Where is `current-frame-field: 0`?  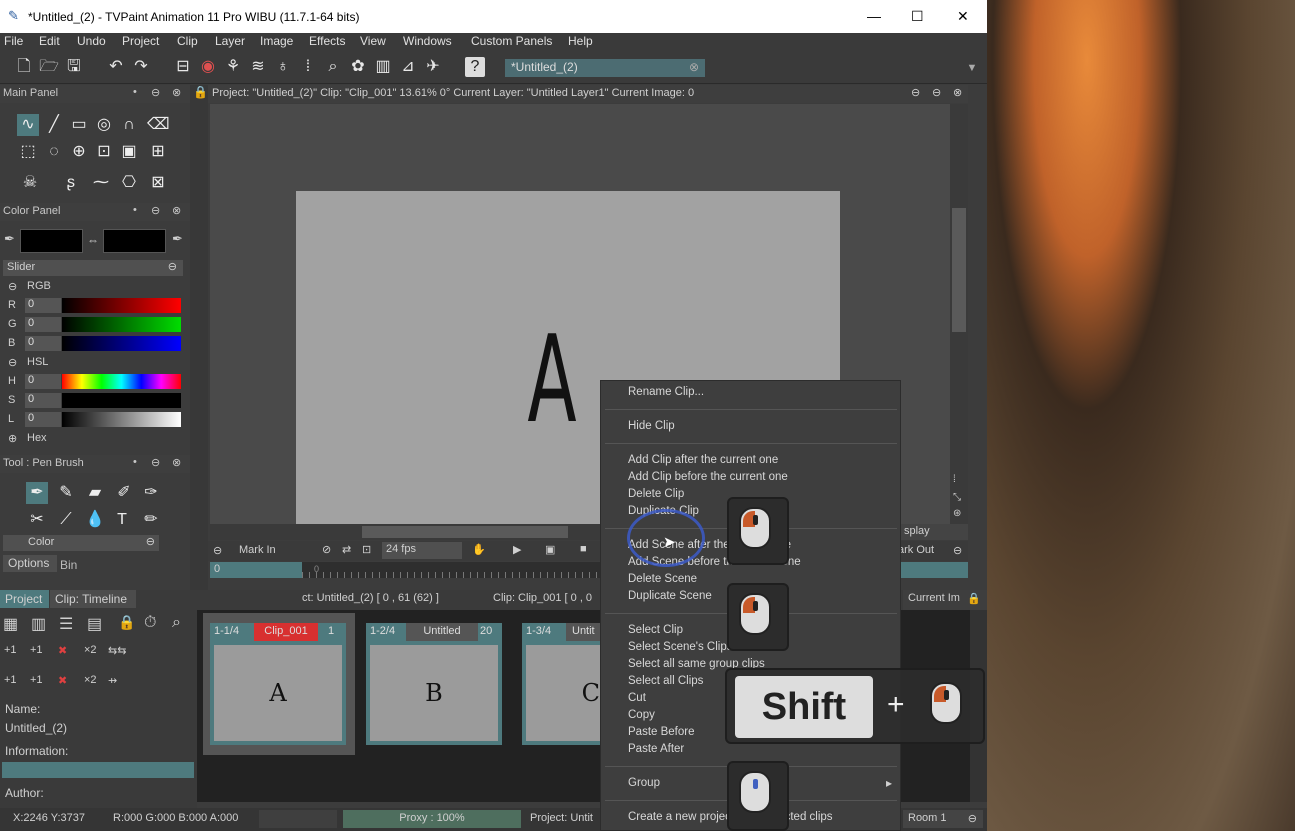
current-frame-field: 0 is located at coordinates (256, 570).